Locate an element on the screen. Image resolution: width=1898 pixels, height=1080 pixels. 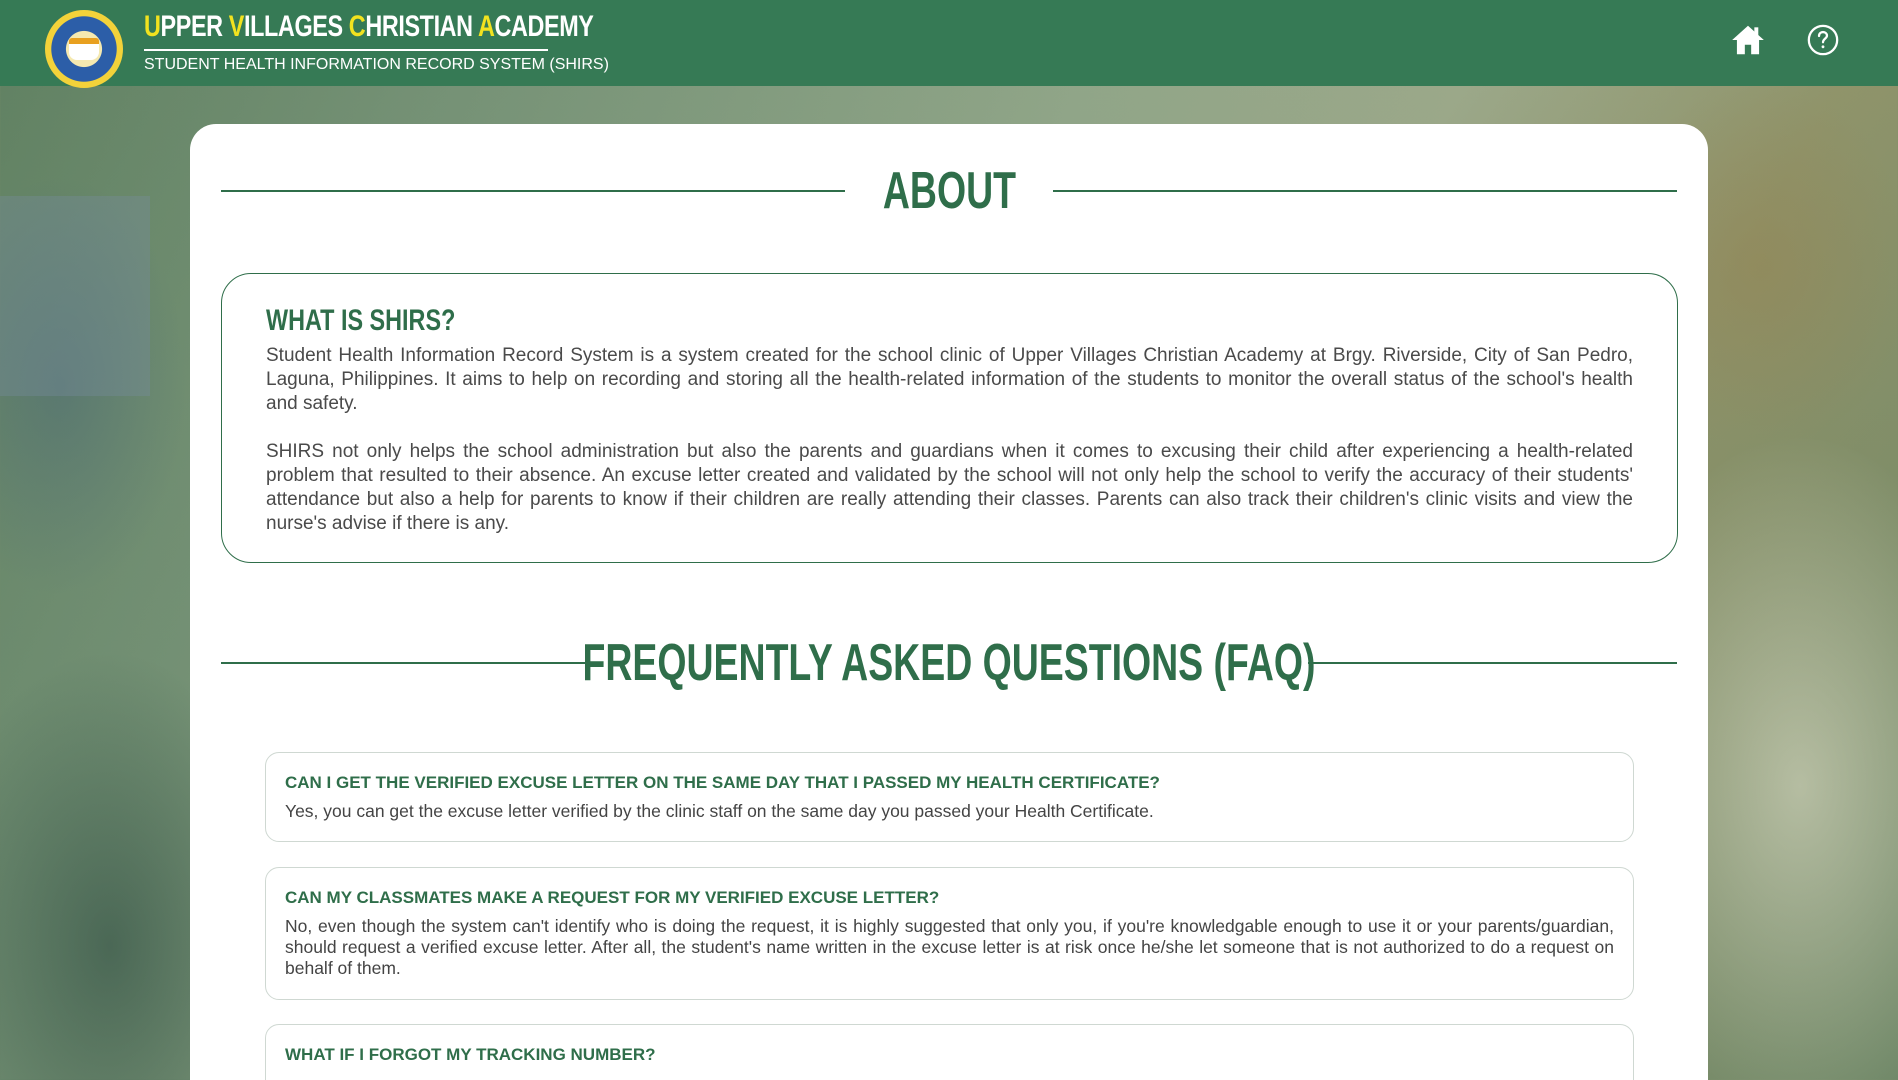
title-rest-2: ILLAGES is located at coordinates (296, 26).